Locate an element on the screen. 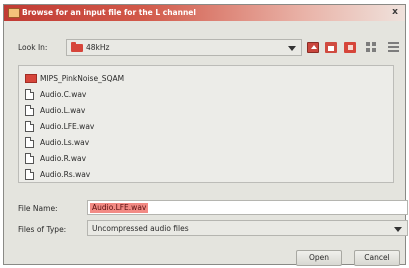 This screenshot has height=268, width=409. look-in-value: 48kHz is located at coordinates (98, 47).